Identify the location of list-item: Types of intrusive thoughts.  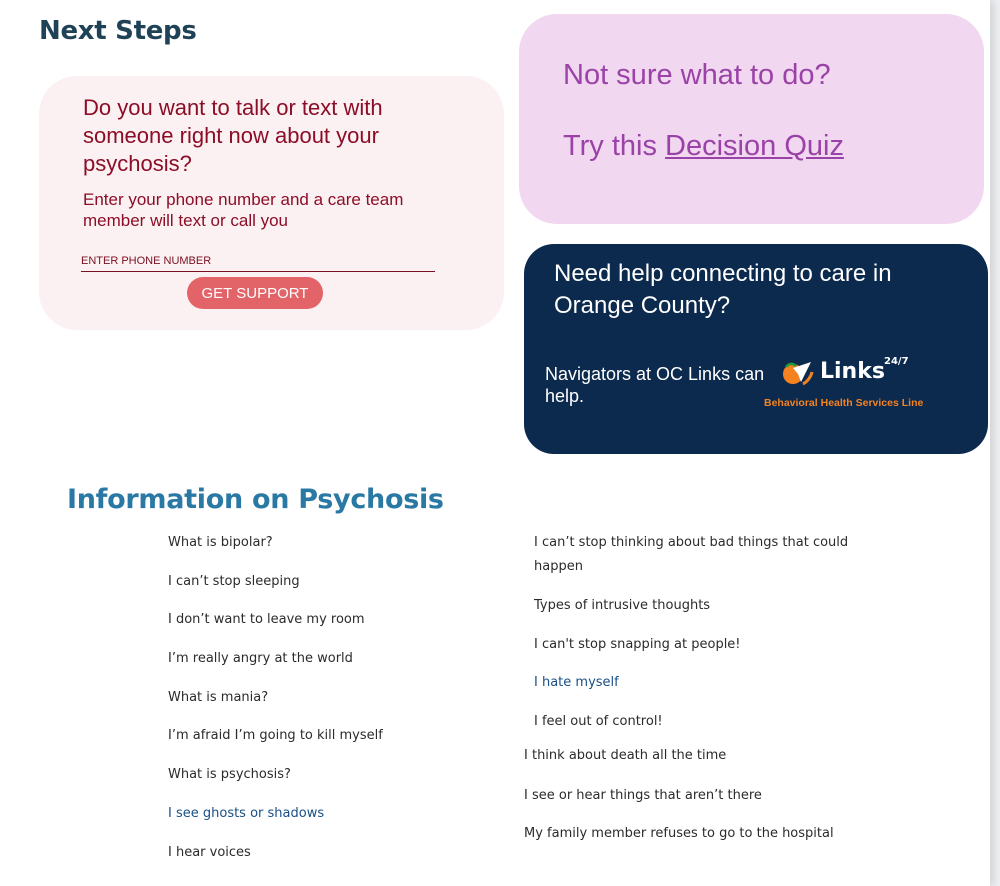
(704, 613).